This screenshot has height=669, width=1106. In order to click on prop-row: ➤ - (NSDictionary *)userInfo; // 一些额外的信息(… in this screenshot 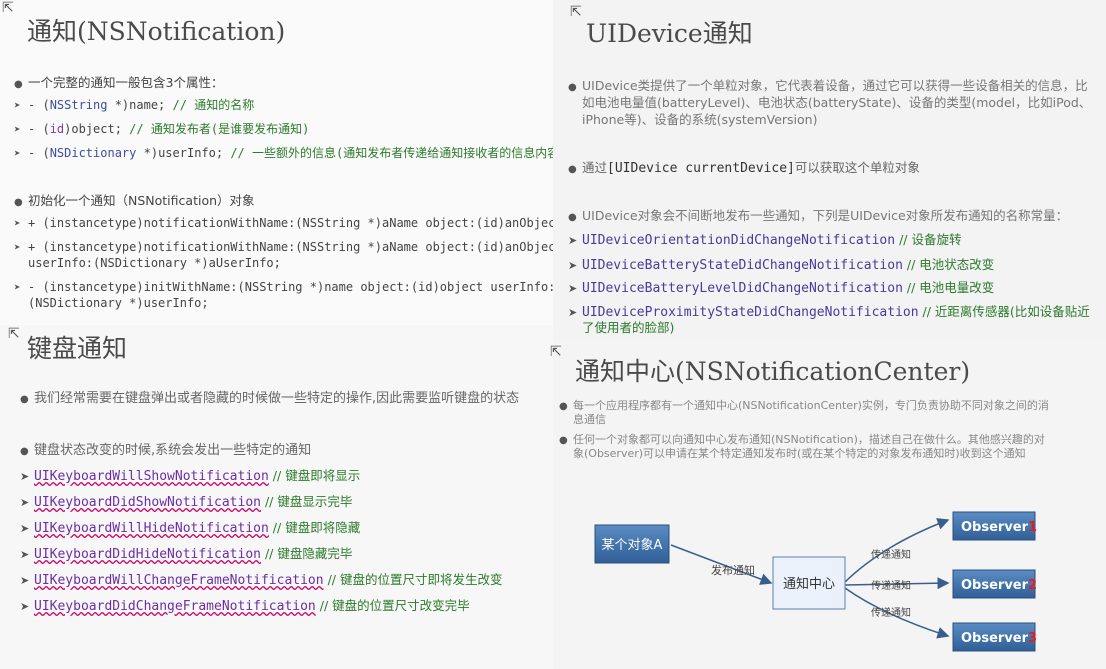, I will do `click(283, 153)`.